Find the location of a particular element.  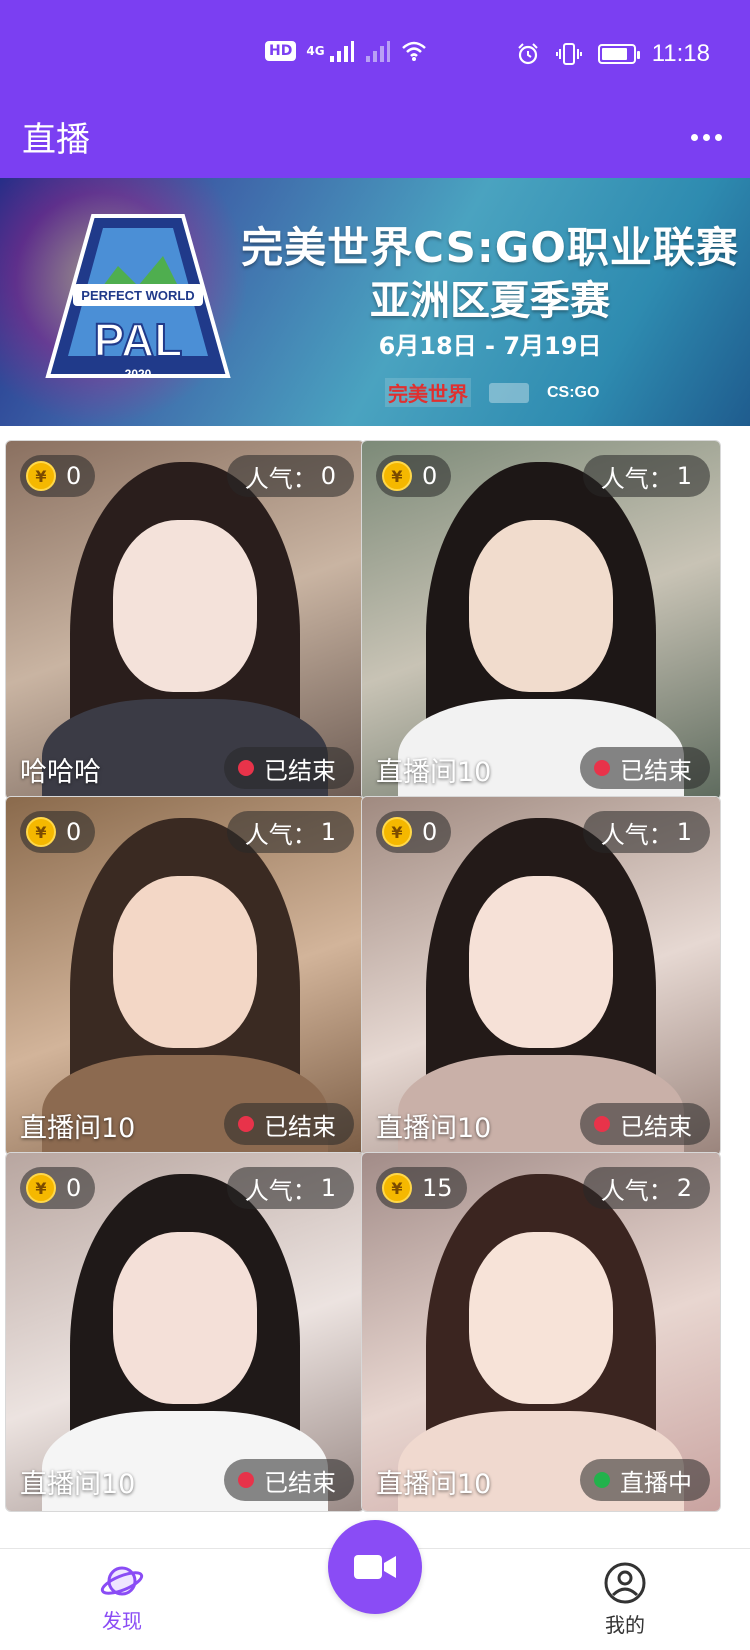

room-card: ¥ 0 人气： 0 哈哈哈 已结束 is located at coordinates (185, 620).